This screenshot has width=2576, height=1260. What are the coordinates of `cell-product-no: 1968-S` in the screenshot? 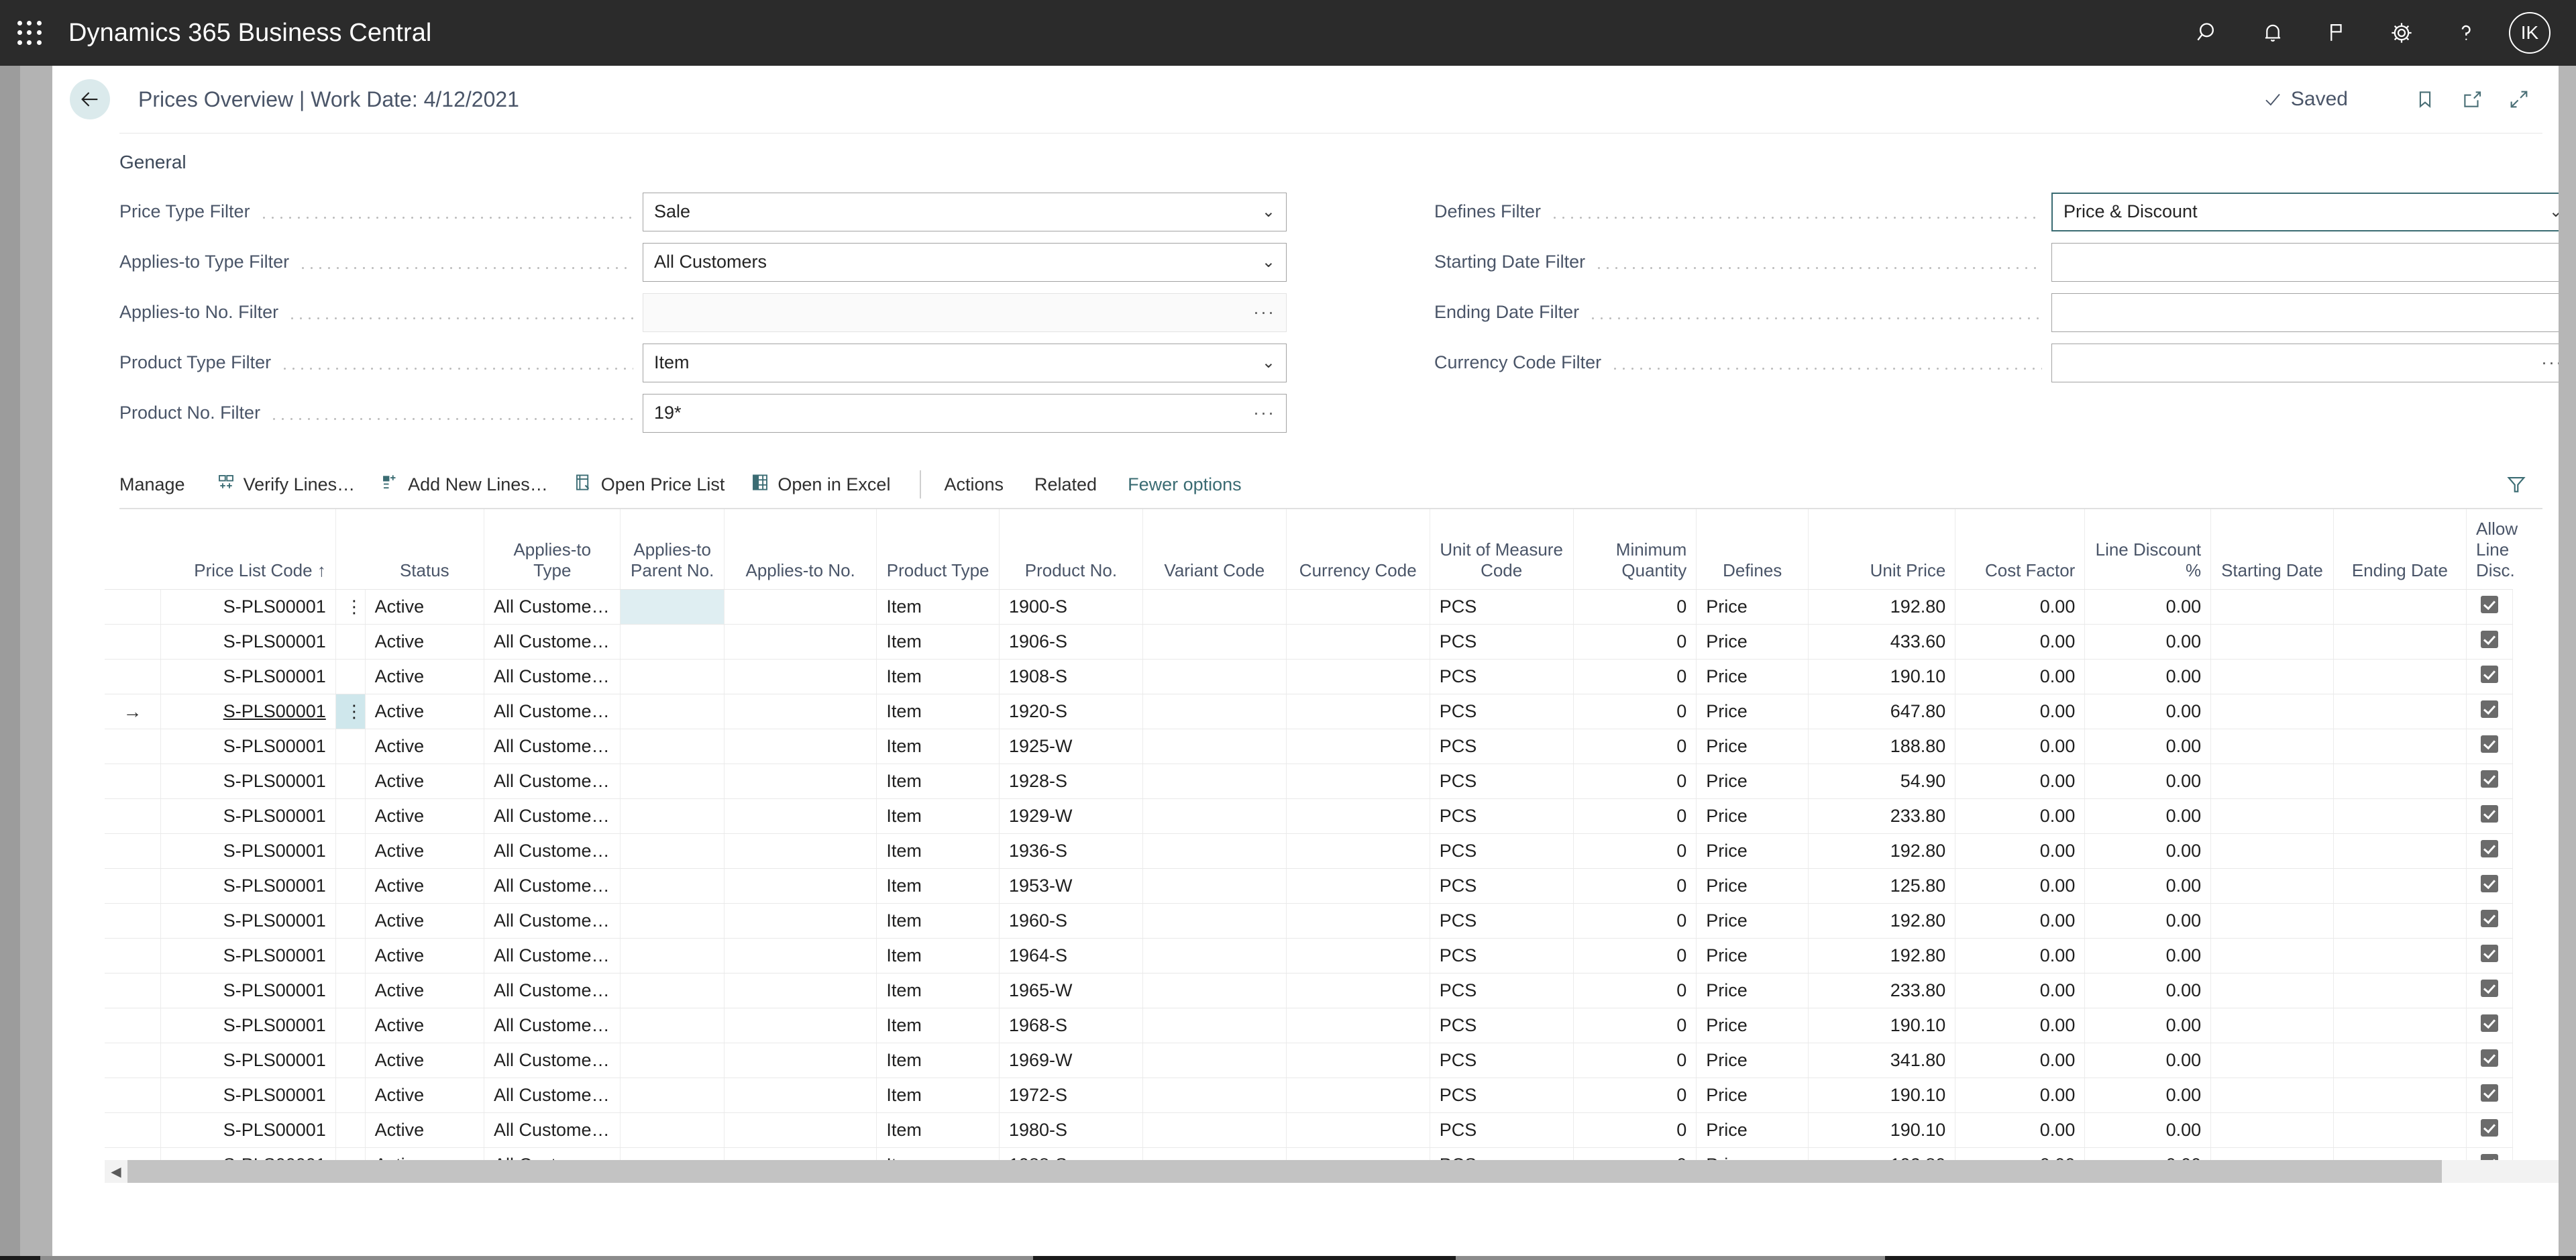 It's located at (1071, 1025).